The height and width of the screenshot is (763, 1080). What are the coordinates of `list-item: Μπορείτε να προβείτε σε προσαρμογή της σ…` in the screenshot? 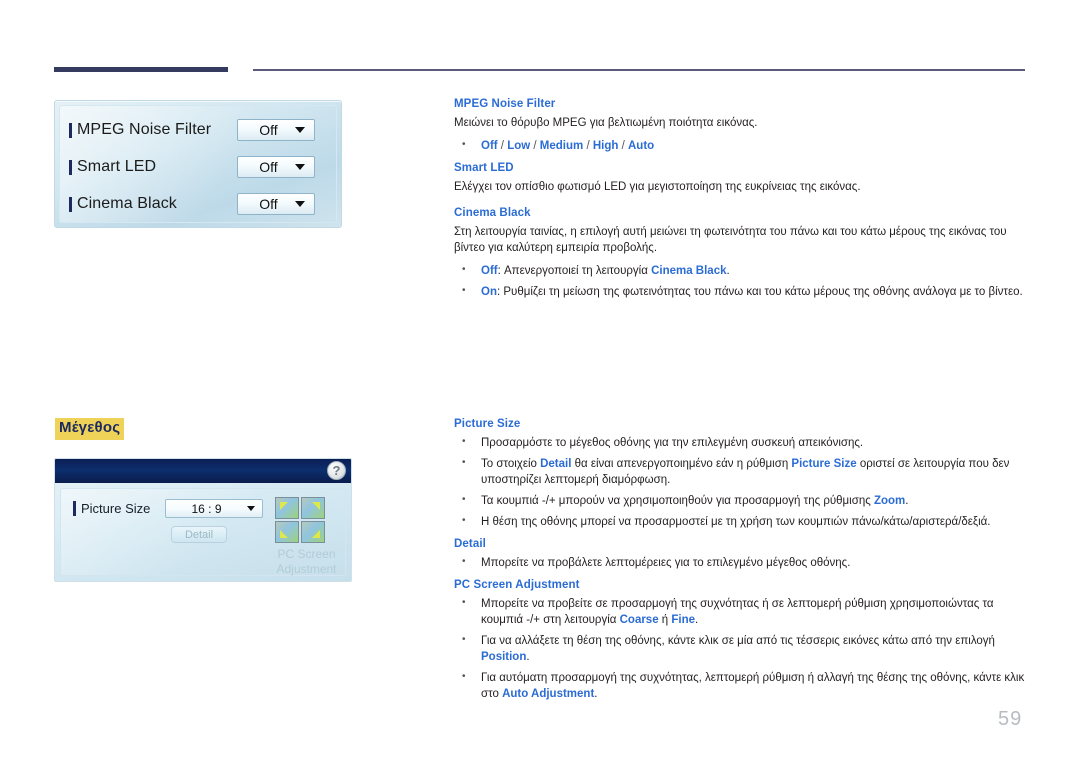 It's located at (740, 611).